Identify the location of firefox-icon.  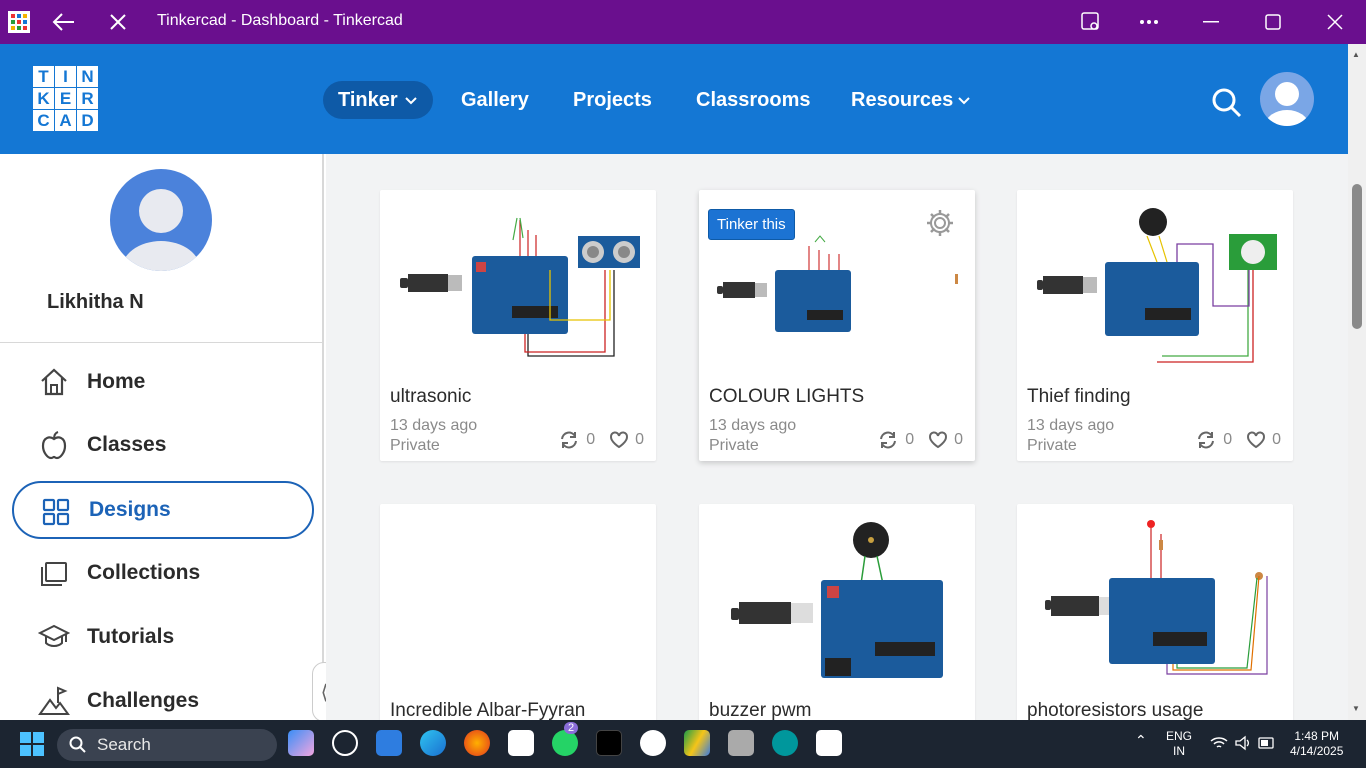
(477, 743).